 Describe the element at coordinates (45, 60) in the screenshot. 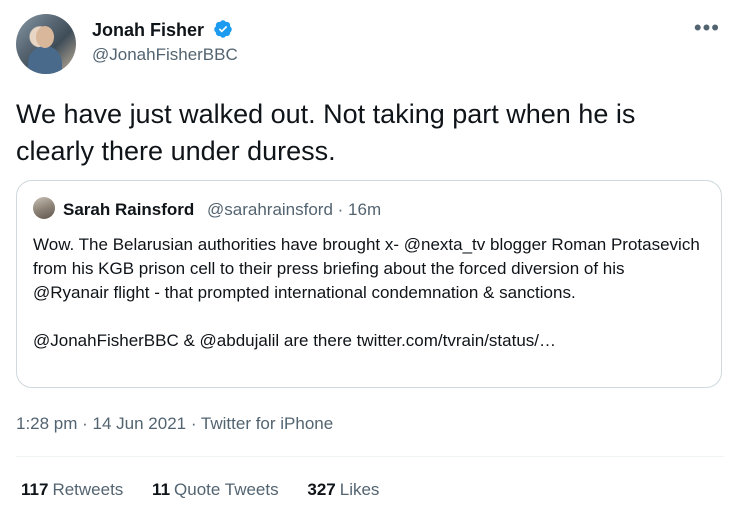

I see `avatar-figure-body` at that location.